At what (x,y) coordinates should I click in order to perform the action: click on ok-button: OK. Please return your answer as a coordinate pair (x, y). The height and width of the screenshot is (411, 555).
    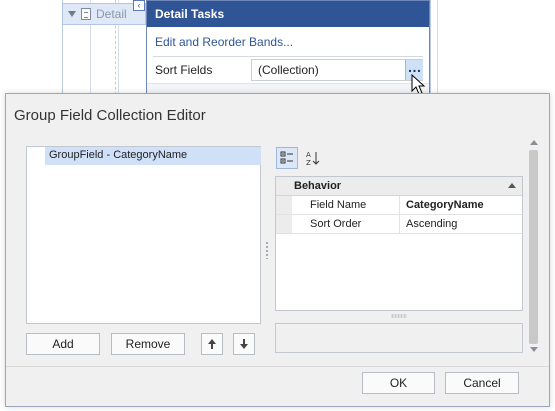
    Looking at the image, I should click on (398, 383).